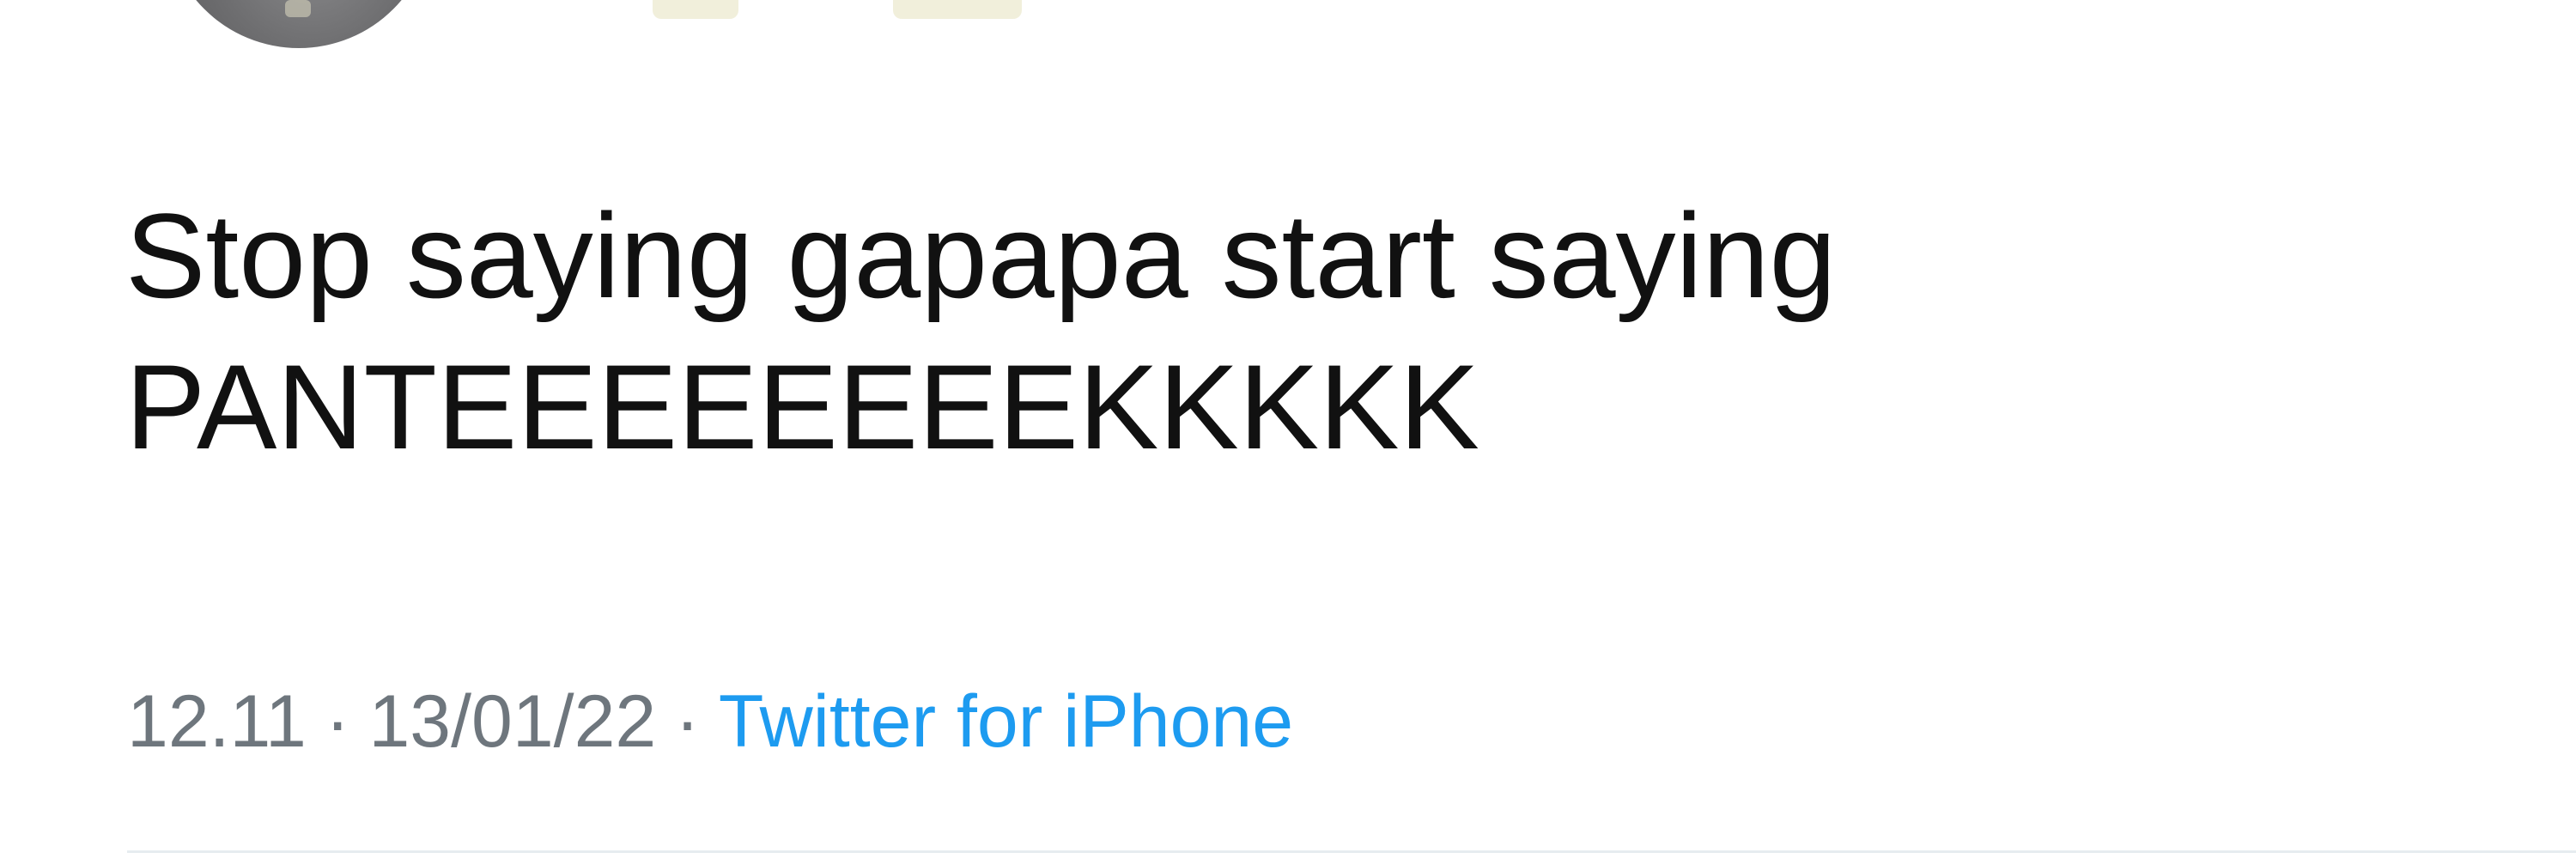 This screenshot has height=859, width=2576. What do you see at coordinates (299, 24) in the screenshot?
I see `avatar` at bounding box center [299, 24].